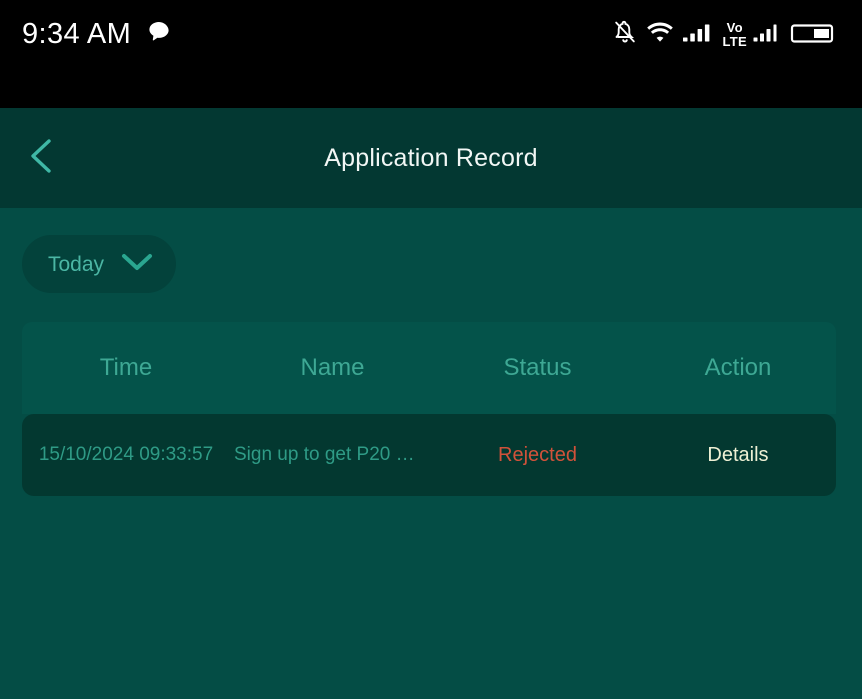  What do you see at coordinates (813, 34) in the screenshot?
I see `battery-icon` at bounding box center [813, 34].